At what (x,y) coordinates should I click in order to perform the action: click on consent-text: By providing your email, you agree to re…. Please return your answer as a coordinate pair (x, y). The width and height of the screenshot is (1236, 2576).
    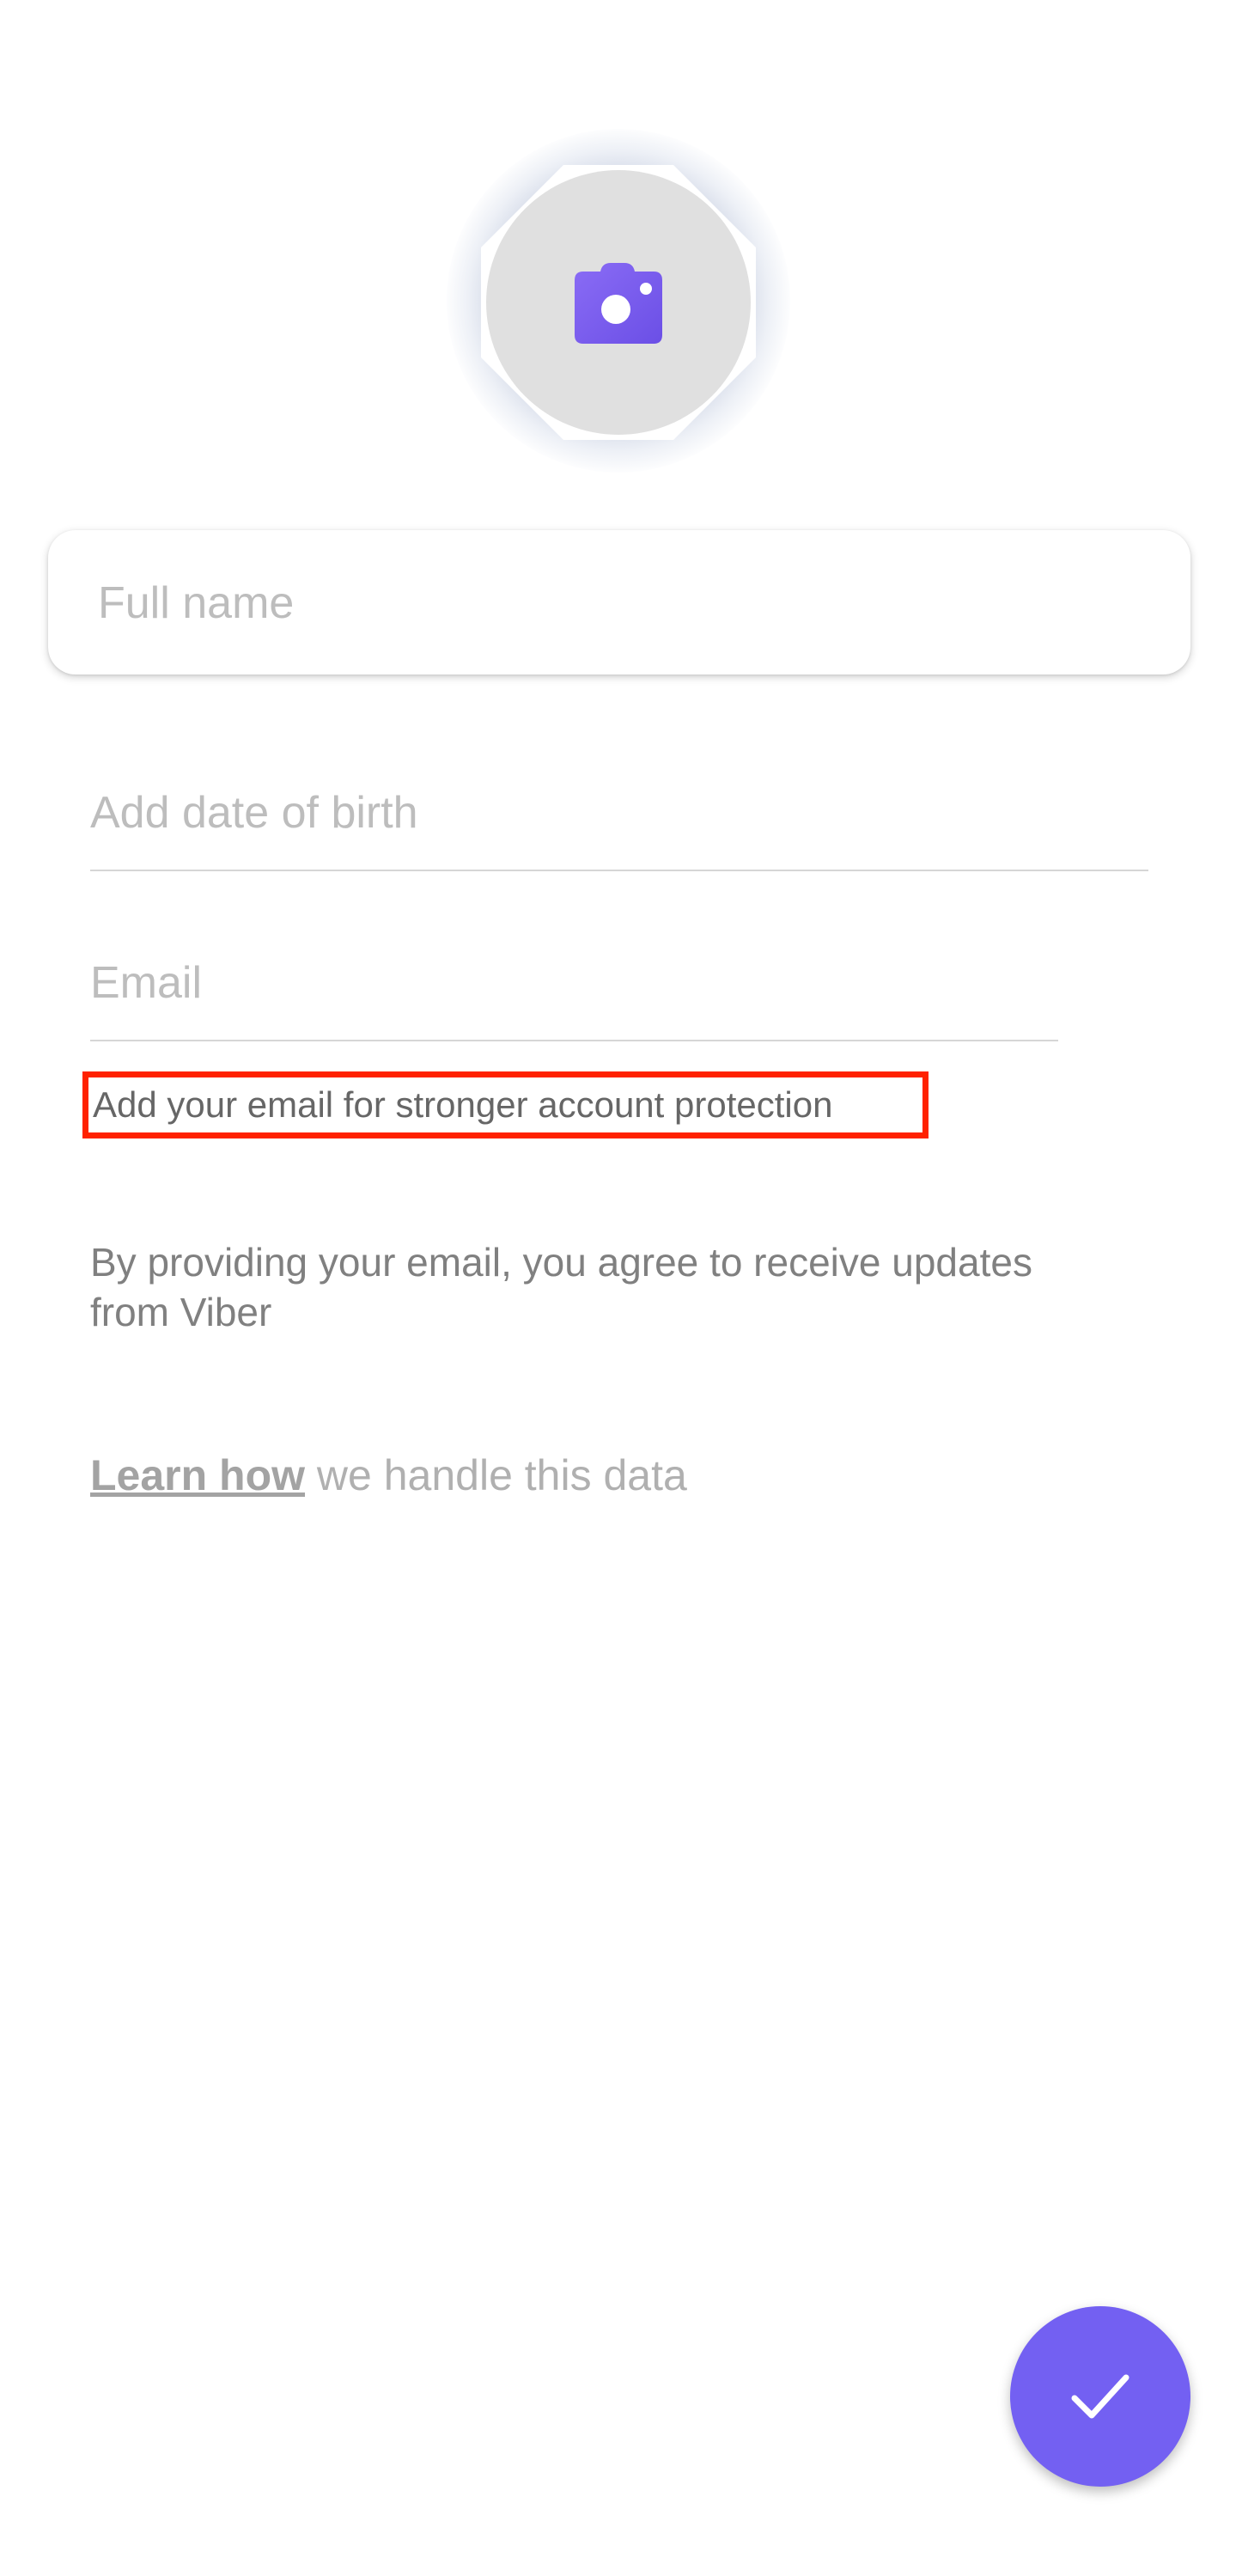
    Looking at the image, I should click on (561, 1287).